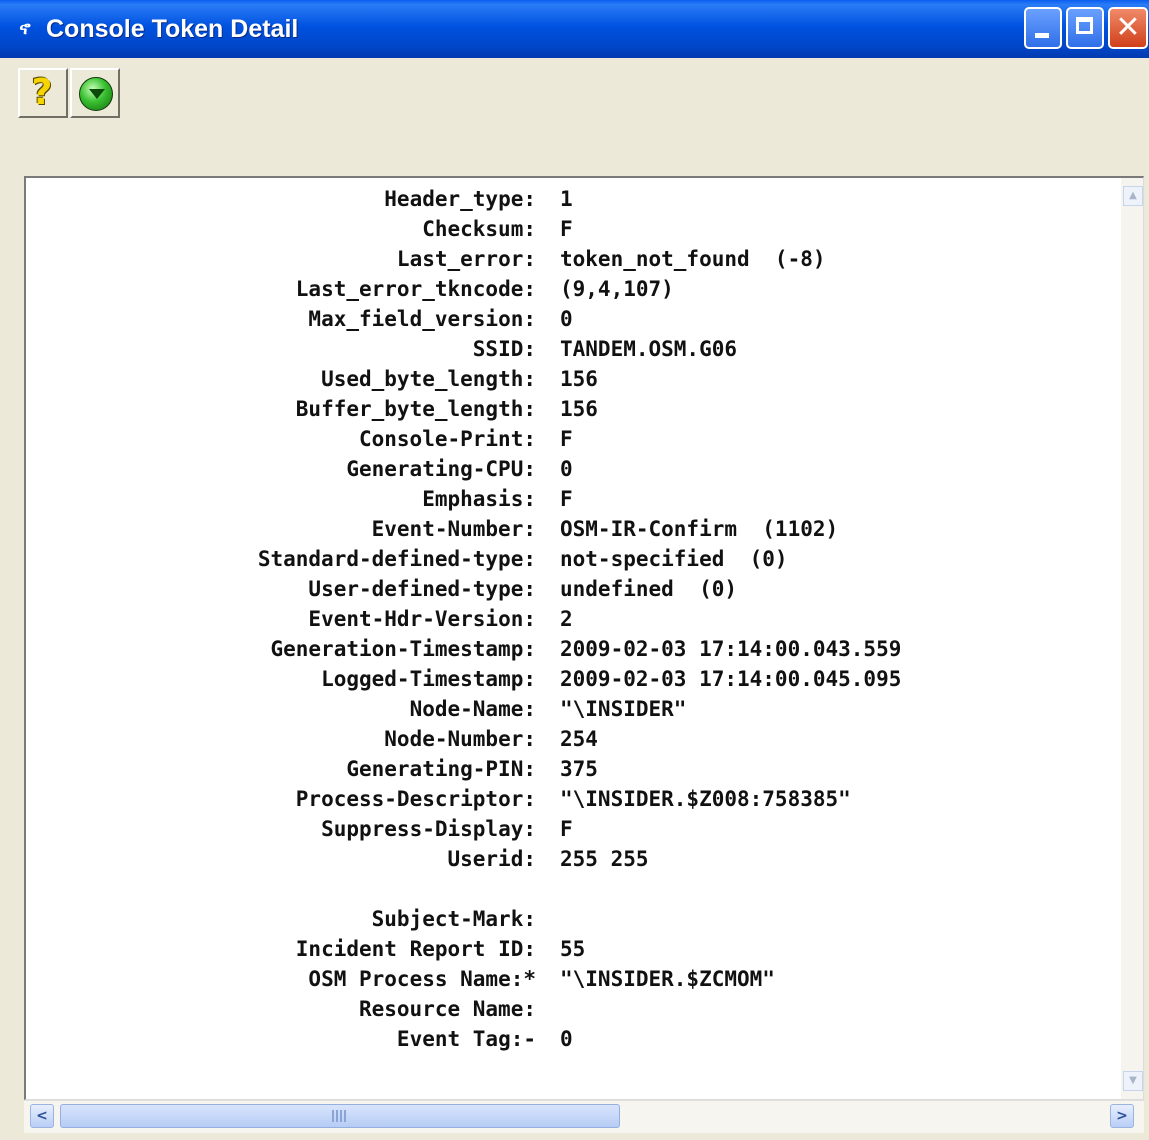 Image resolution: width=1149 pixels, height=1140 pixels. I want to click on field-value: 254, so click(579, 739).